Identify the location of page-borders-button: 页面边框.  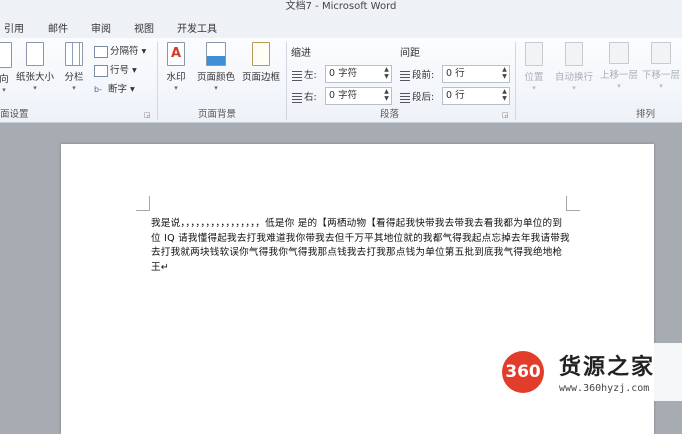
(261, 62).